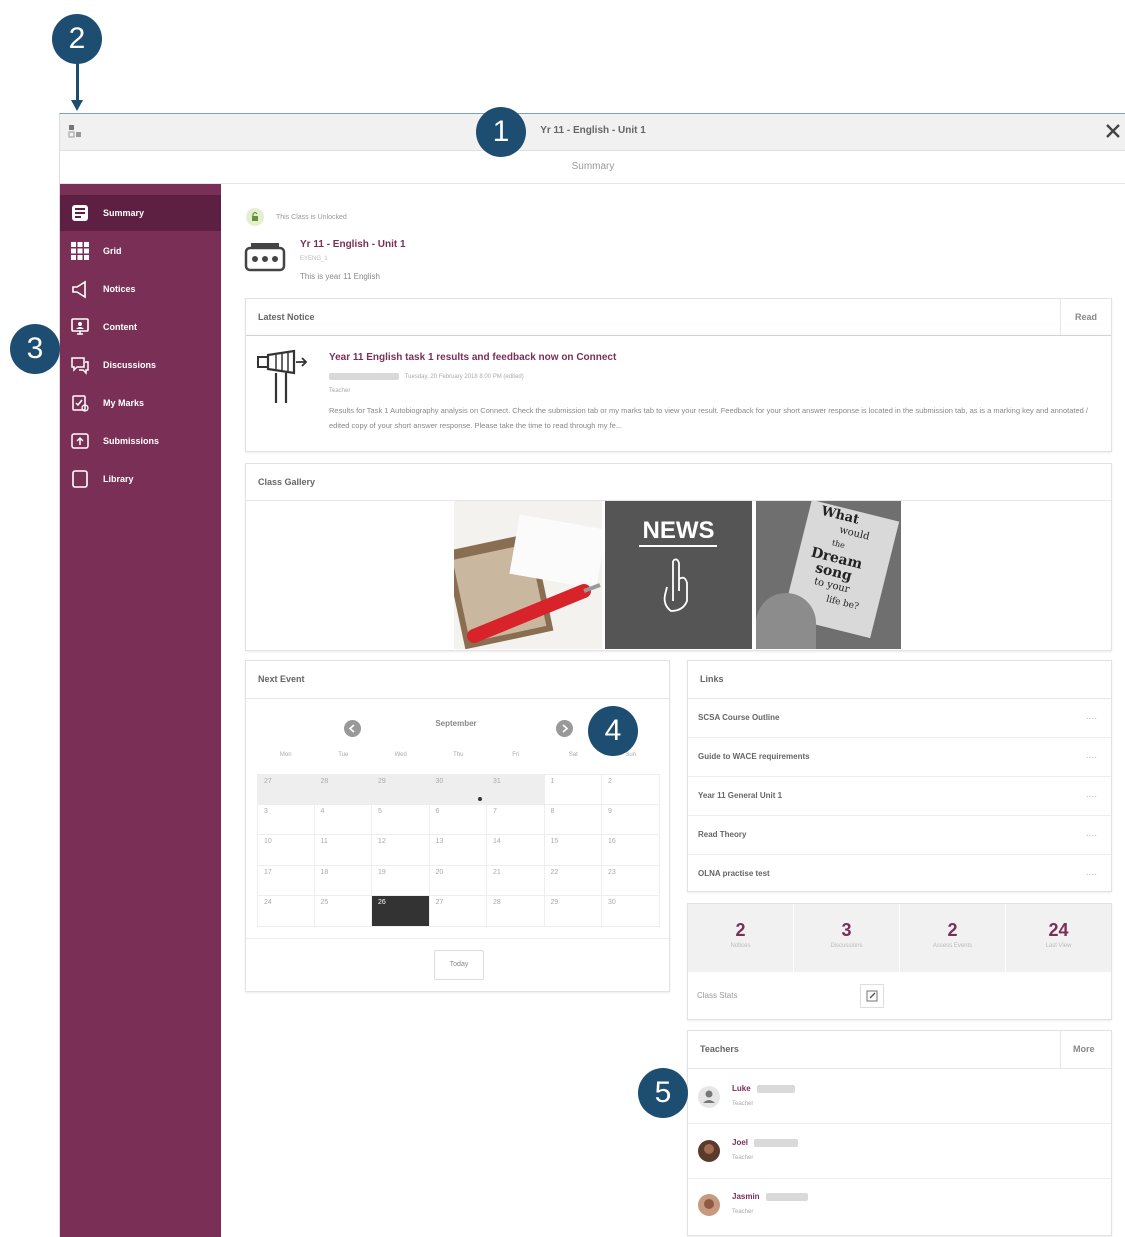 The height and width of the screenshot is (1237, 1125). I want to click on class-description: This is year 11 English, so click(340, 276).